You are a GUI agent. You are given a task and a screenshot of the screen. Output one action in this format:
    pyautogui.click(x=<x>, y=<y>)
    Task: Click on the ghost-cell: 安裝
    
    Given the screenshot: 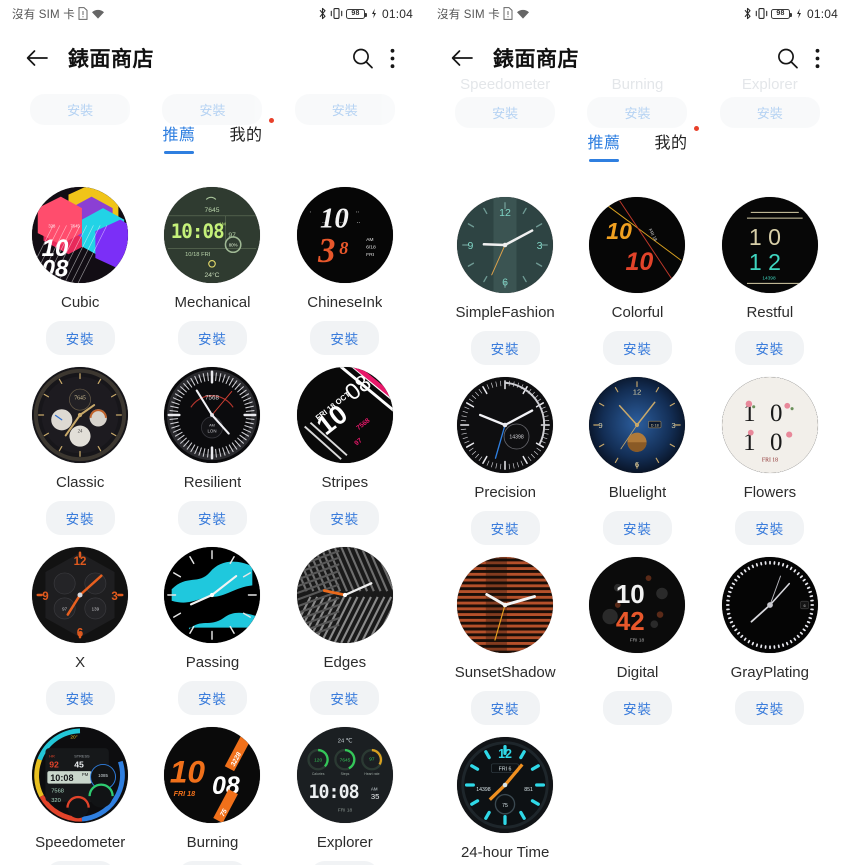 What is the action you would take?
    pyautogui.click(x=637, y=112)
    